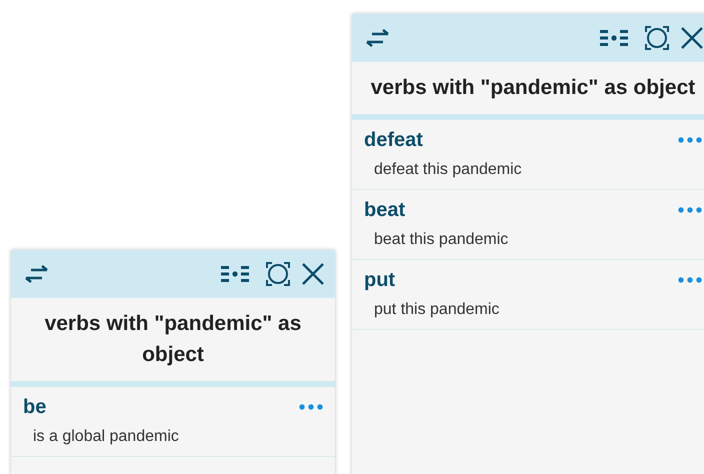 The image size is (704, 474). What do you see at coordinates (393, 140) in the screenshot?
I see `verb-label: defeat` at bounding box center [393, 140].